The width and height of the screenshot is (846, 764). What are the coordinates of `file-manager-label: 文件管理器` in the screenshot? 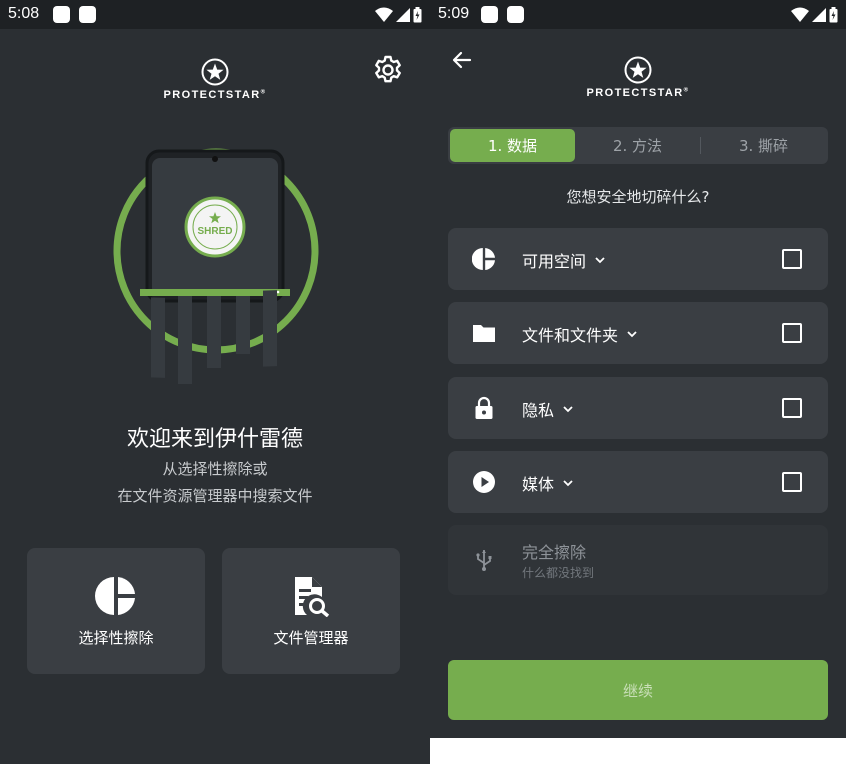 It's located at (311, 637).